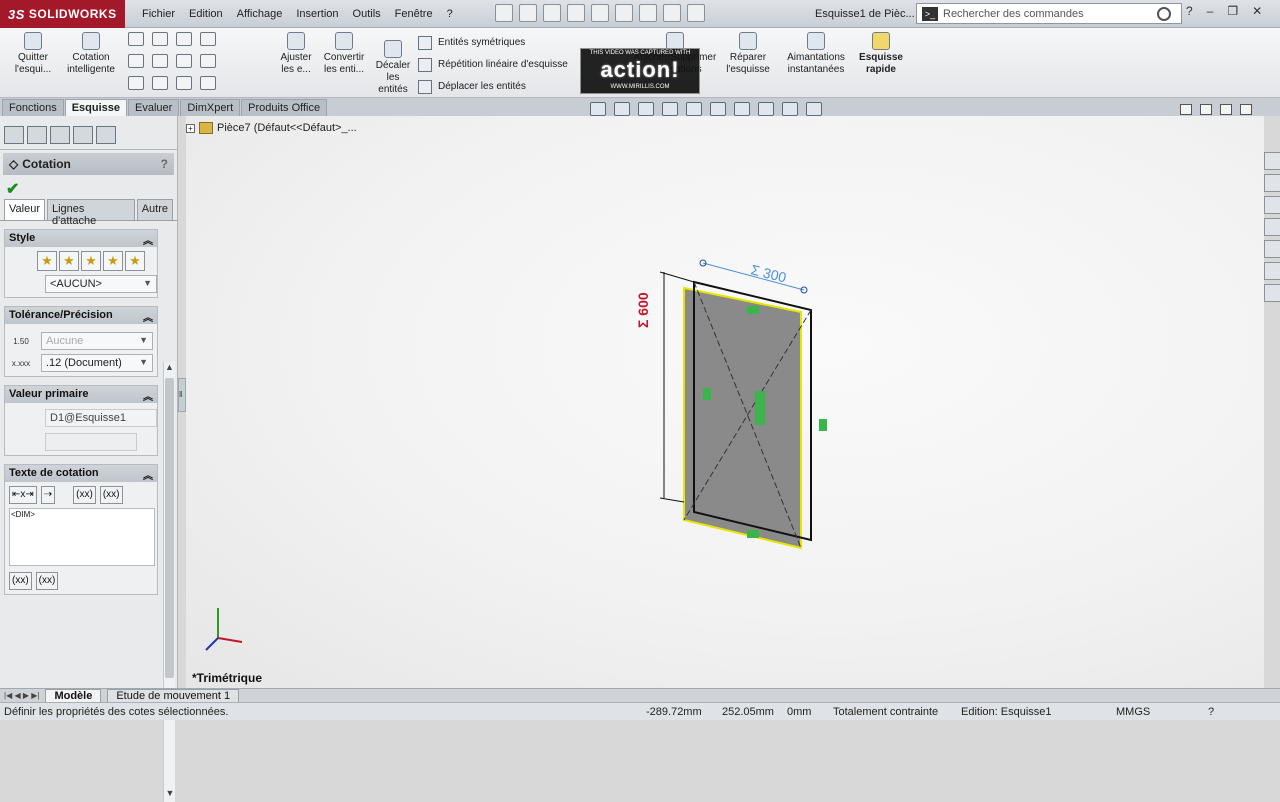 This screenshot has height=802, width=1280. What do you see at coordinates (182, 395) in the screenshot?
I see `panel-collapse-handle: ‖` at bounding box center [182, 395].